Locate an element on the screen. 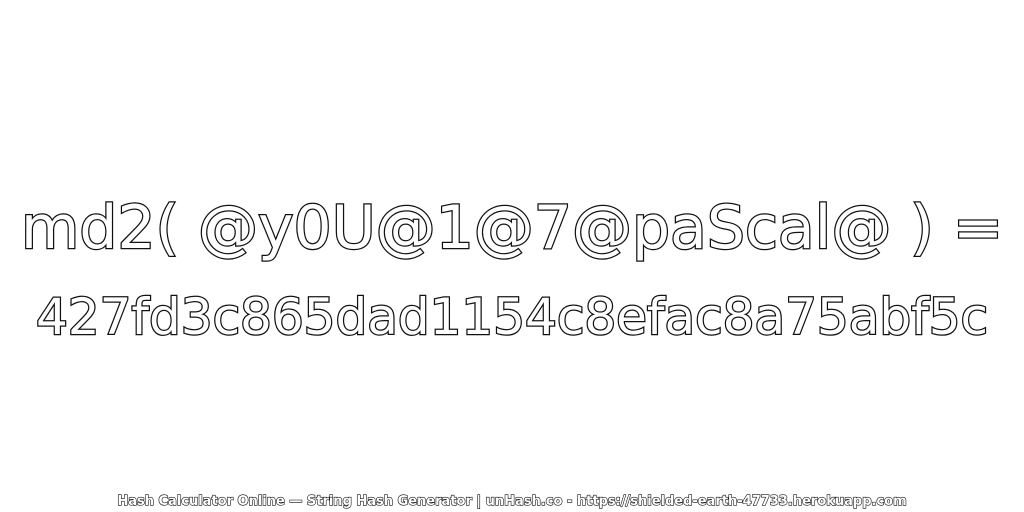 The width and height of the screenshot is (1024, 512). hash-value: 427fd3c865dad1154c8efac8a75abf5c is located at coordinates (512, 317).